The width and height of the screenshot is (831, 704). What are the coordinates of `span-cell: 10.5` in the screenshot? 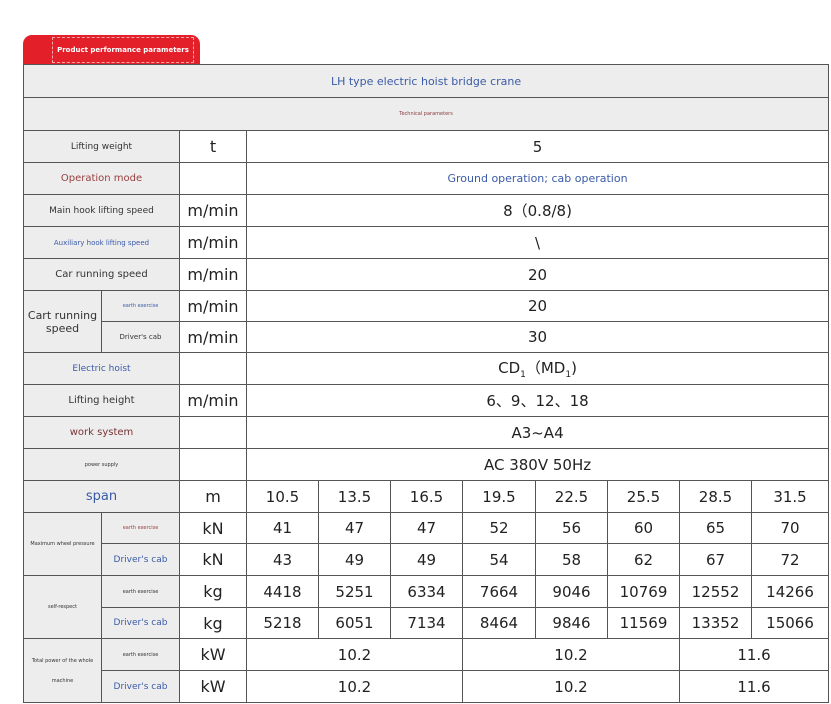 It's located at (282, 496).